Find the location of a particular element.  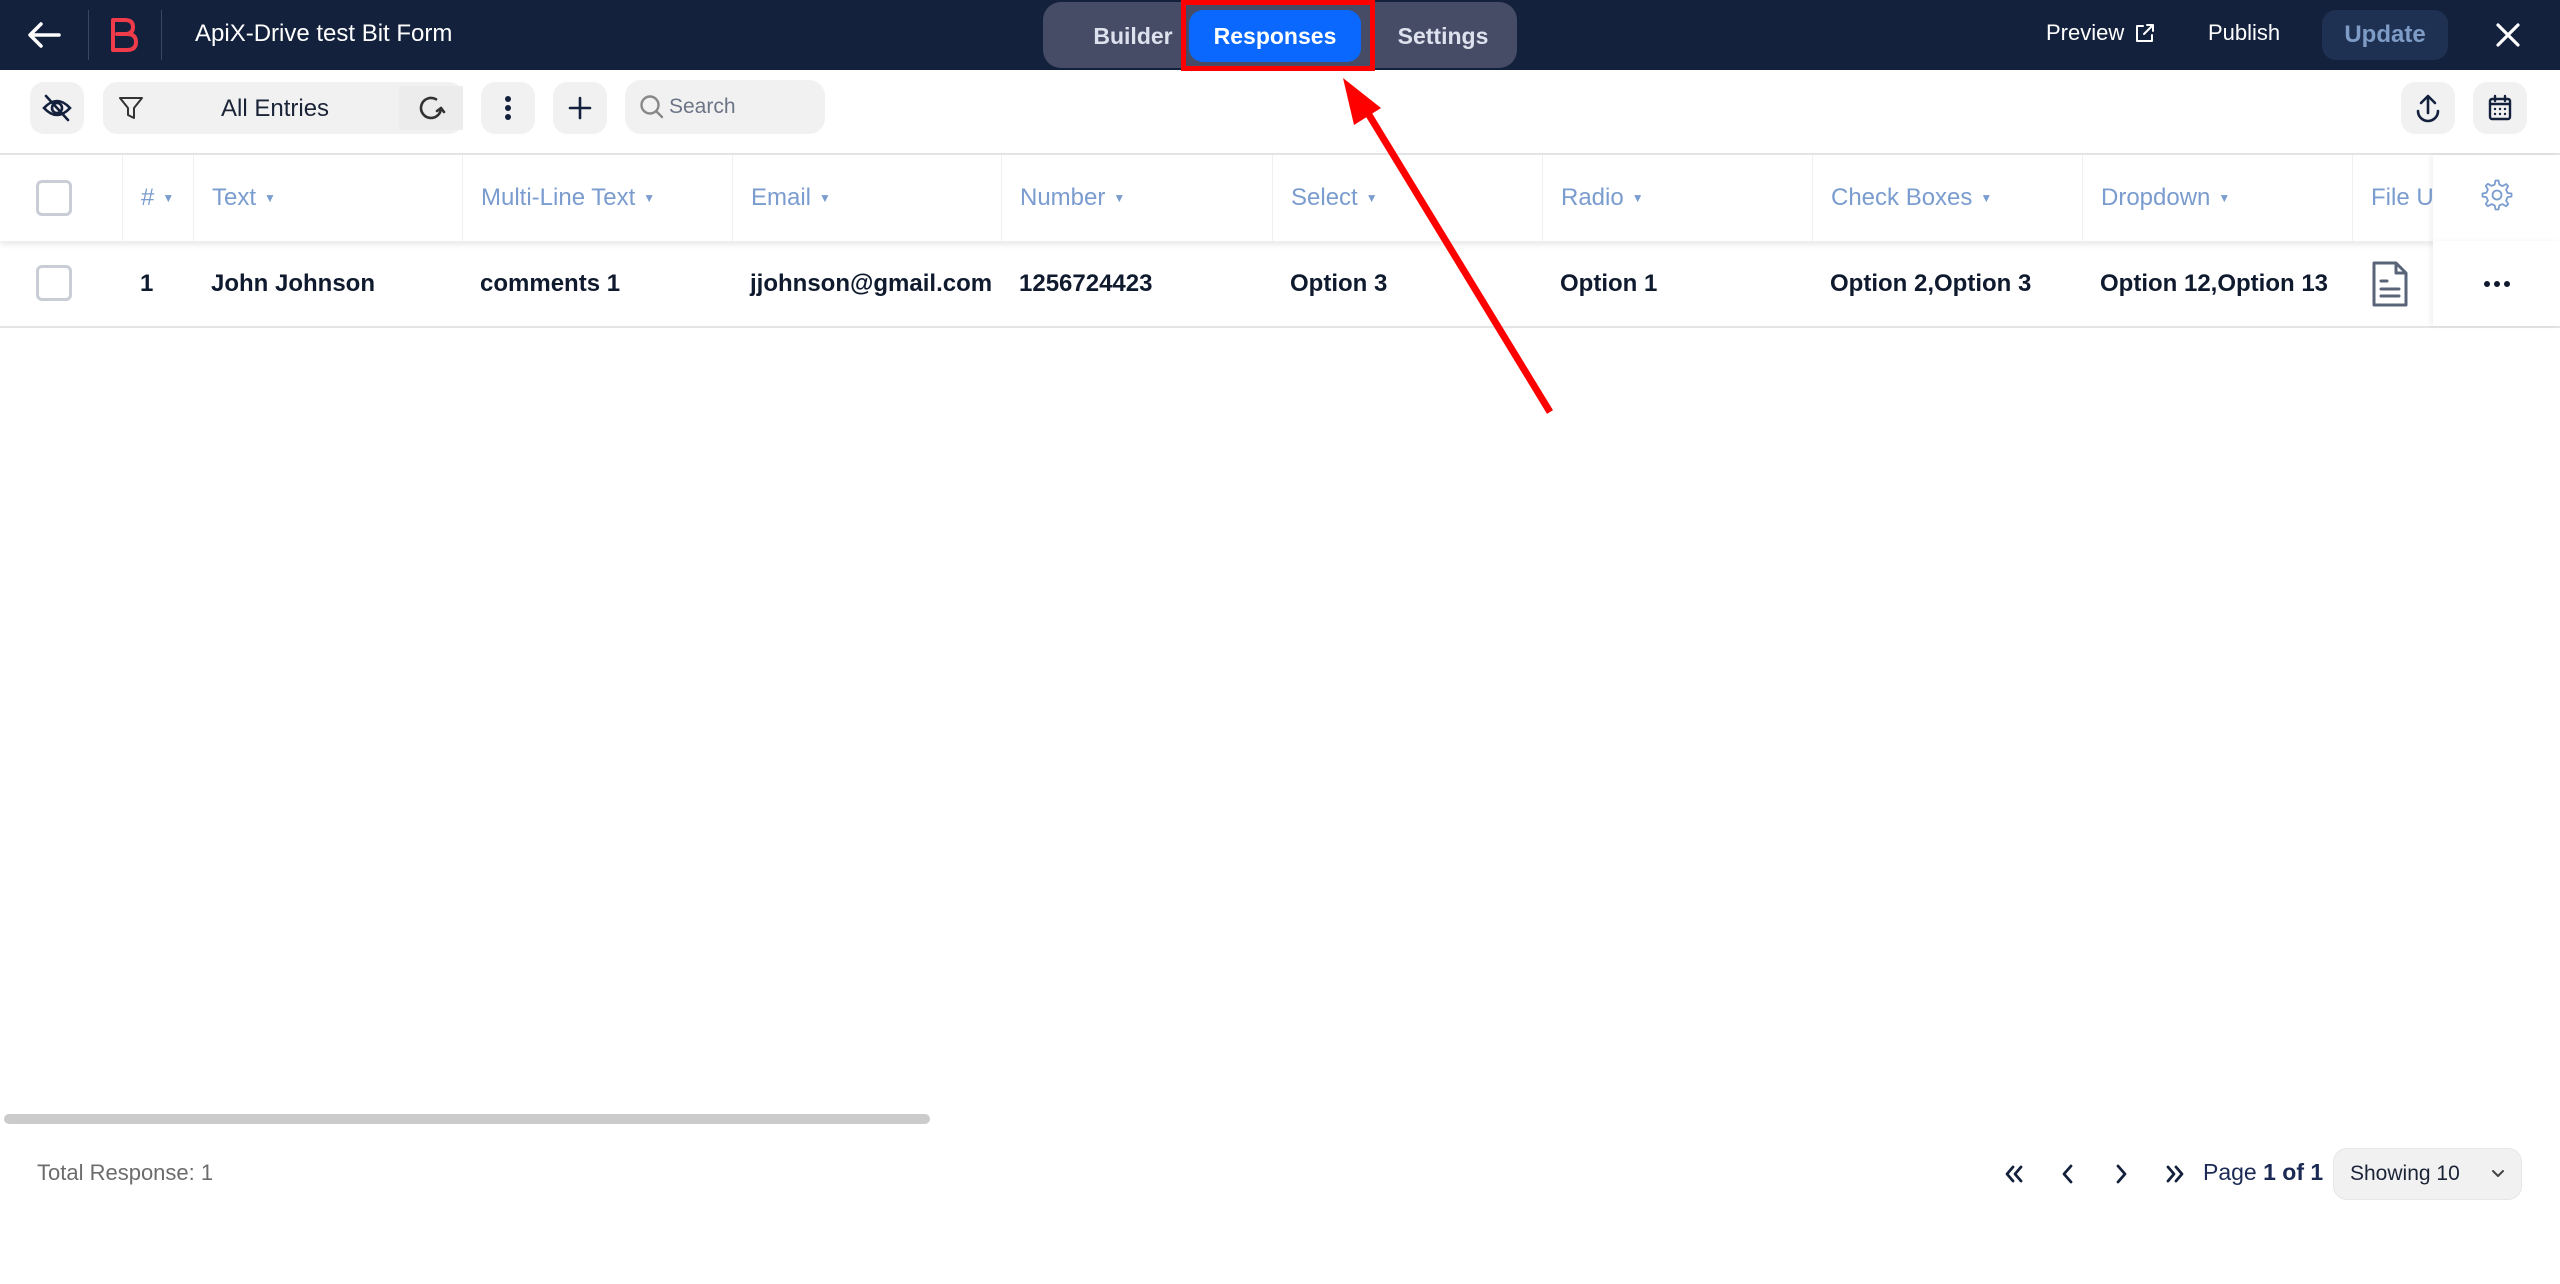

cell-text: John Johnson is located at coordinates (293, 283).